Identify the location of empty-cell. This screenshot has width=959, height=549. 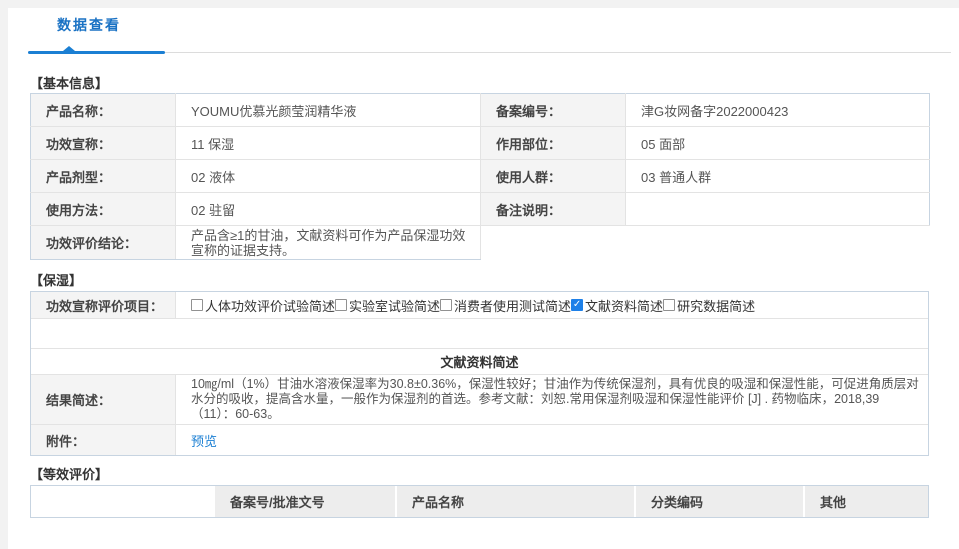
(705, 242).